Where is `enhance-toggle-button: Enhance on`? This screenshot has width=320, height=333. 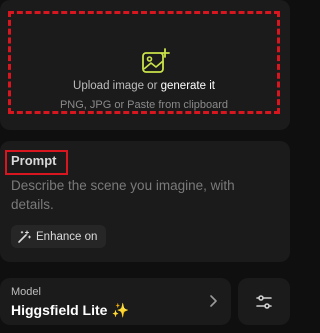 enhance-toggle-button: Enhance on is located at coordinates (59, 236).